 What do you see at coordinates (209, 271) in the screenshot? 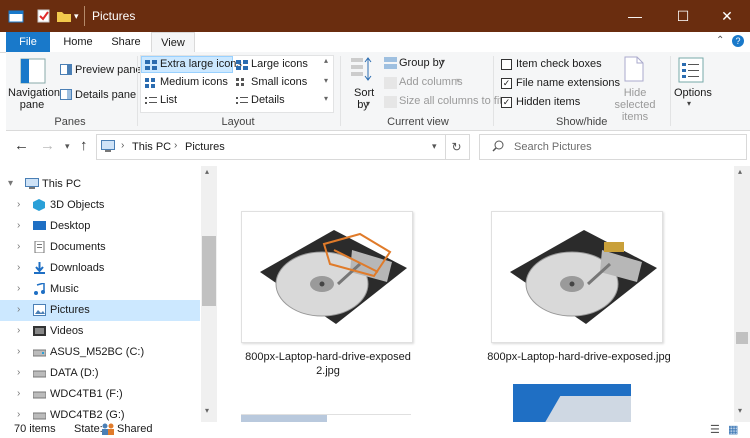
I see `navigation-pane-scroll-thumb` at bounding box center [209, 271].